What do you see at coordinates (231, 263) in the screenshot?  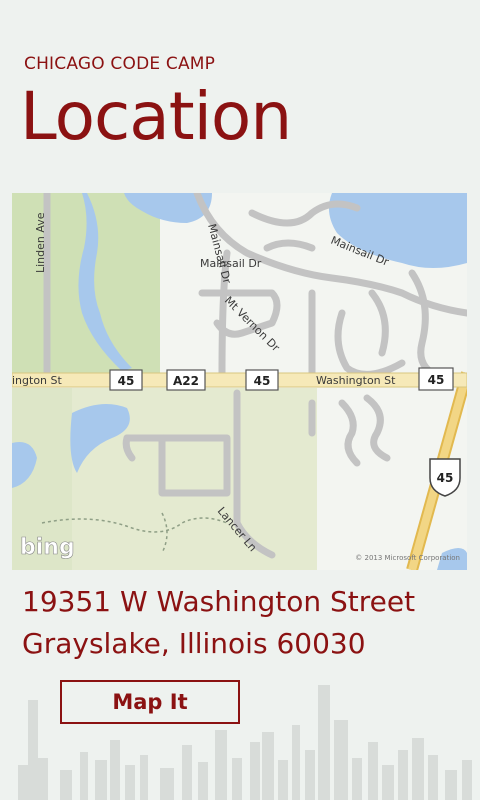 I see `road-label: Mainsail Dr` at bounding box center [231, 263].